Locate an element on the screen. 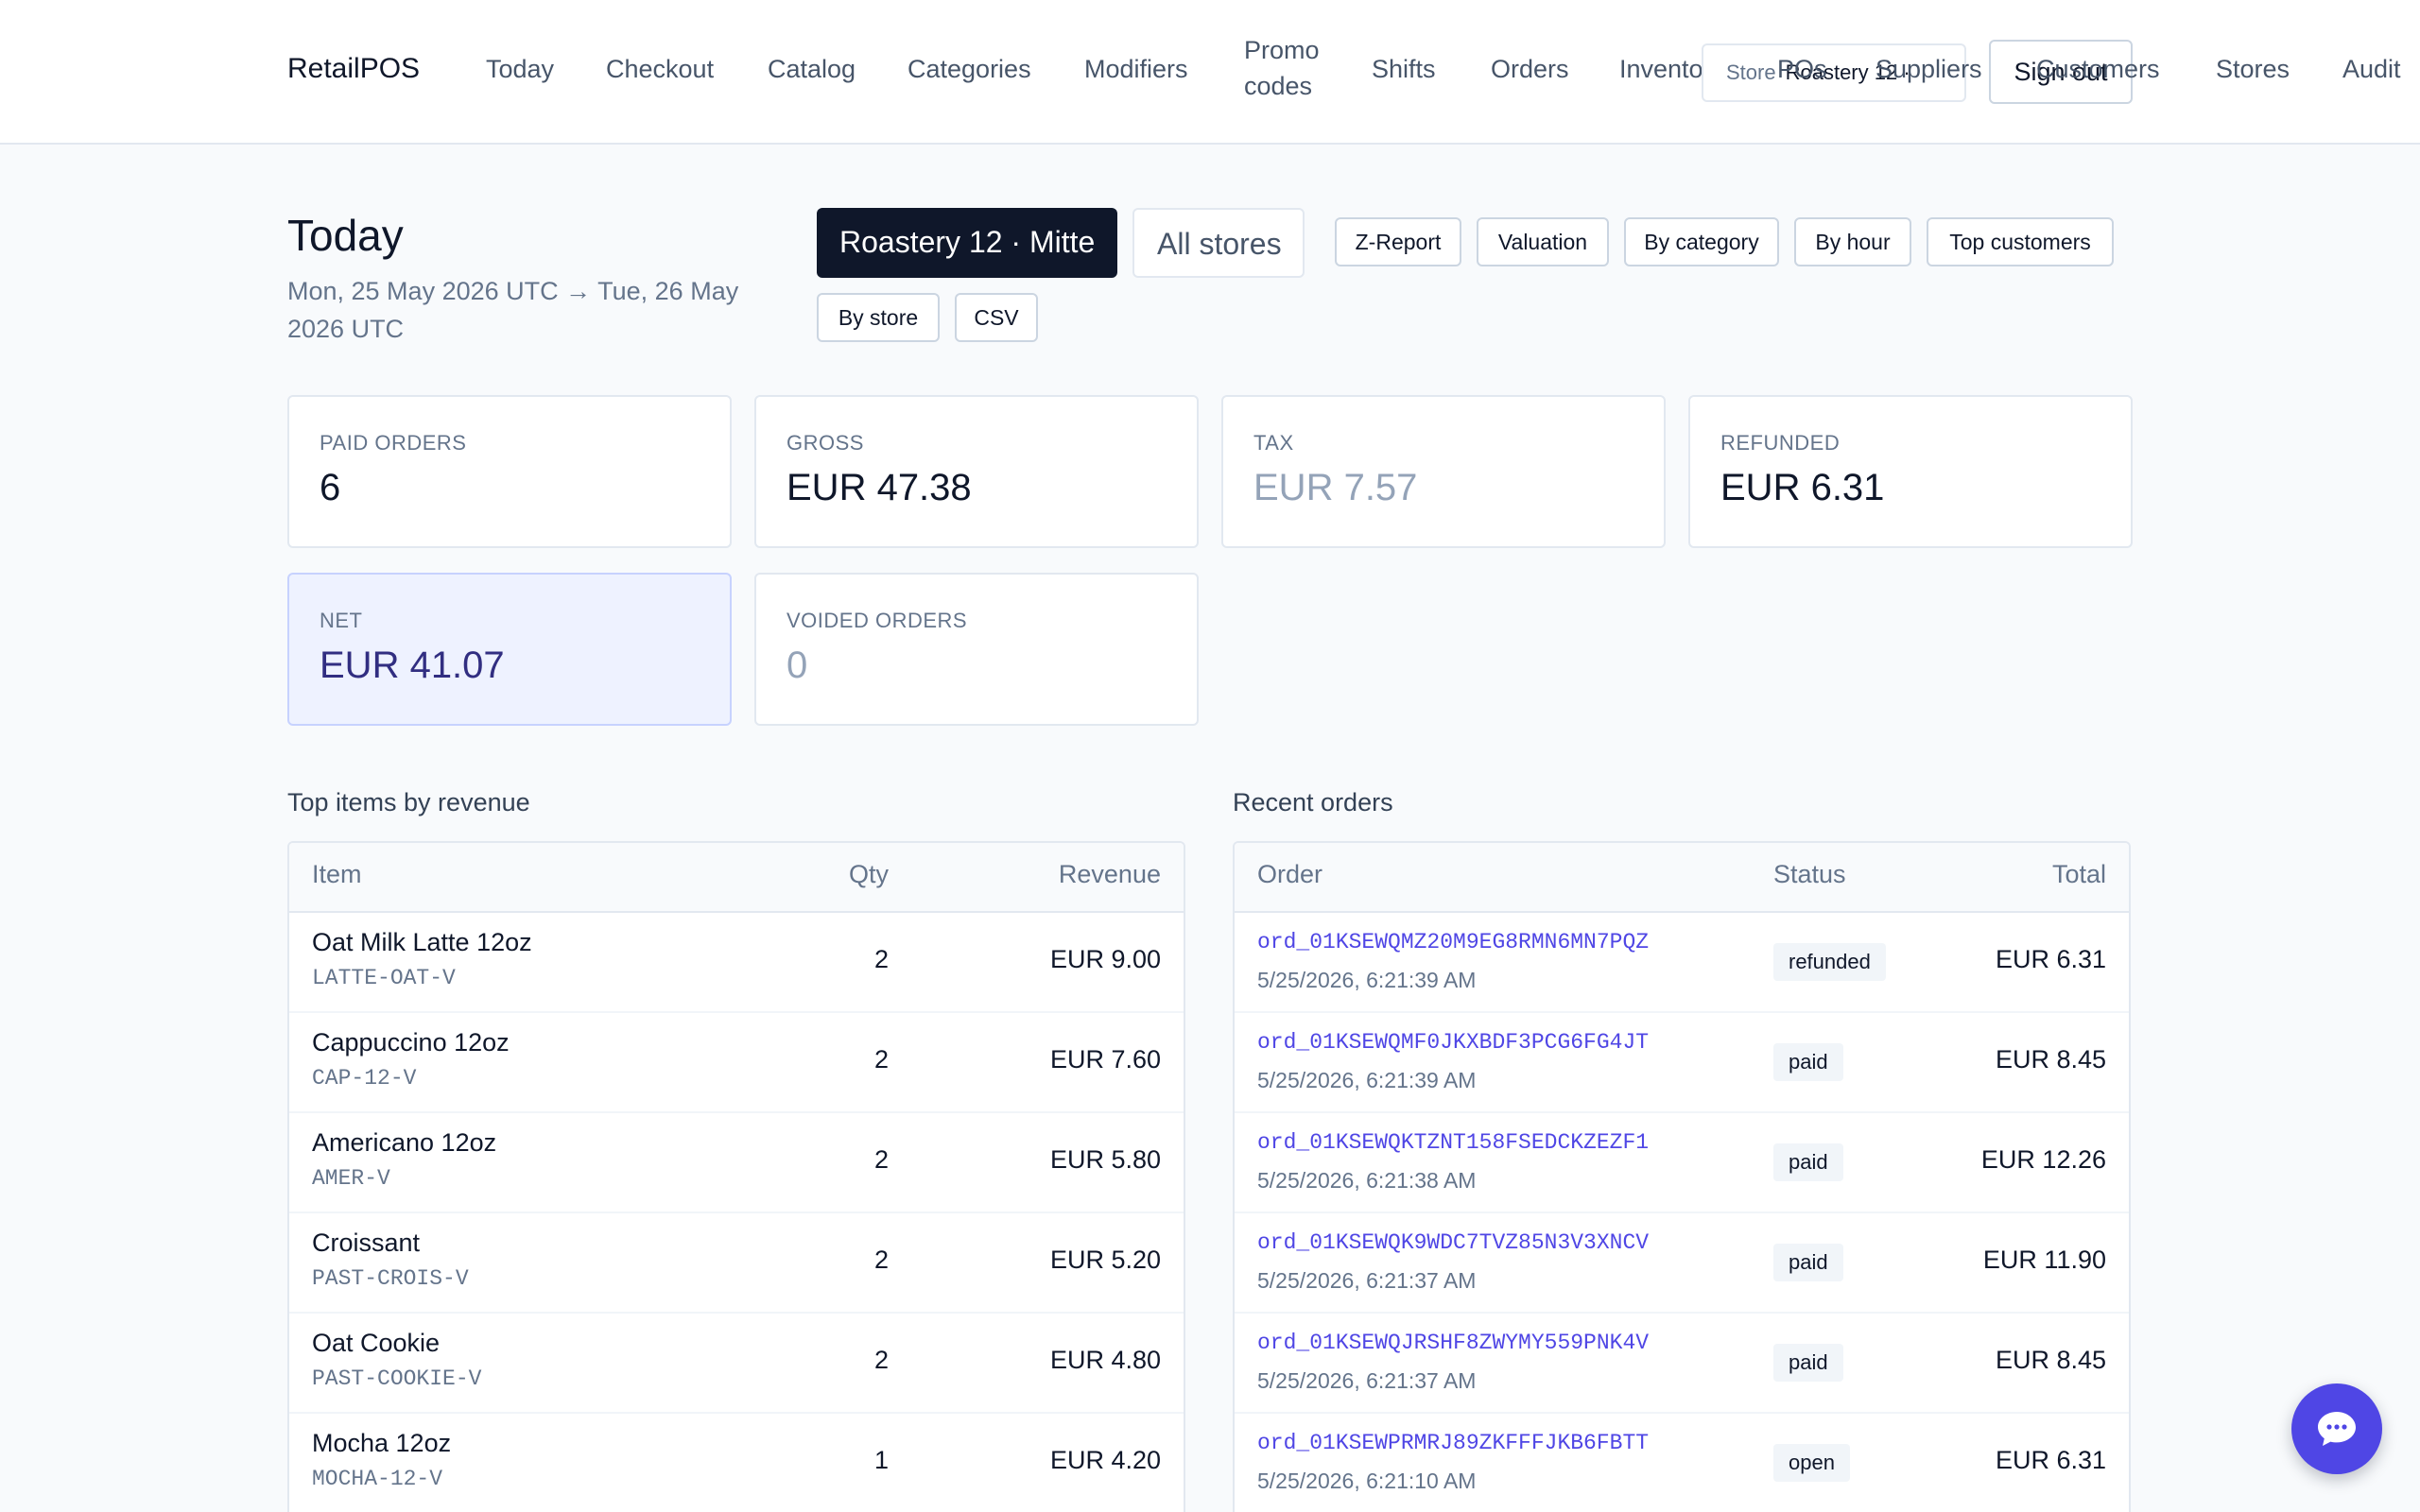  nav-item-categories: Categories is located at coordinates (970, 69).